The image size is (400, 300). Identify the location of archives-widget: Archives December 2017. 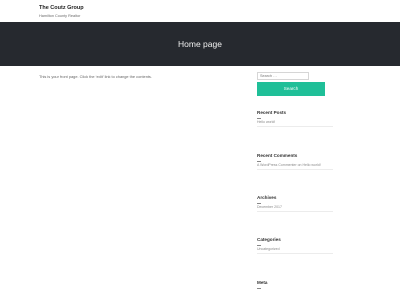
(295, 204).